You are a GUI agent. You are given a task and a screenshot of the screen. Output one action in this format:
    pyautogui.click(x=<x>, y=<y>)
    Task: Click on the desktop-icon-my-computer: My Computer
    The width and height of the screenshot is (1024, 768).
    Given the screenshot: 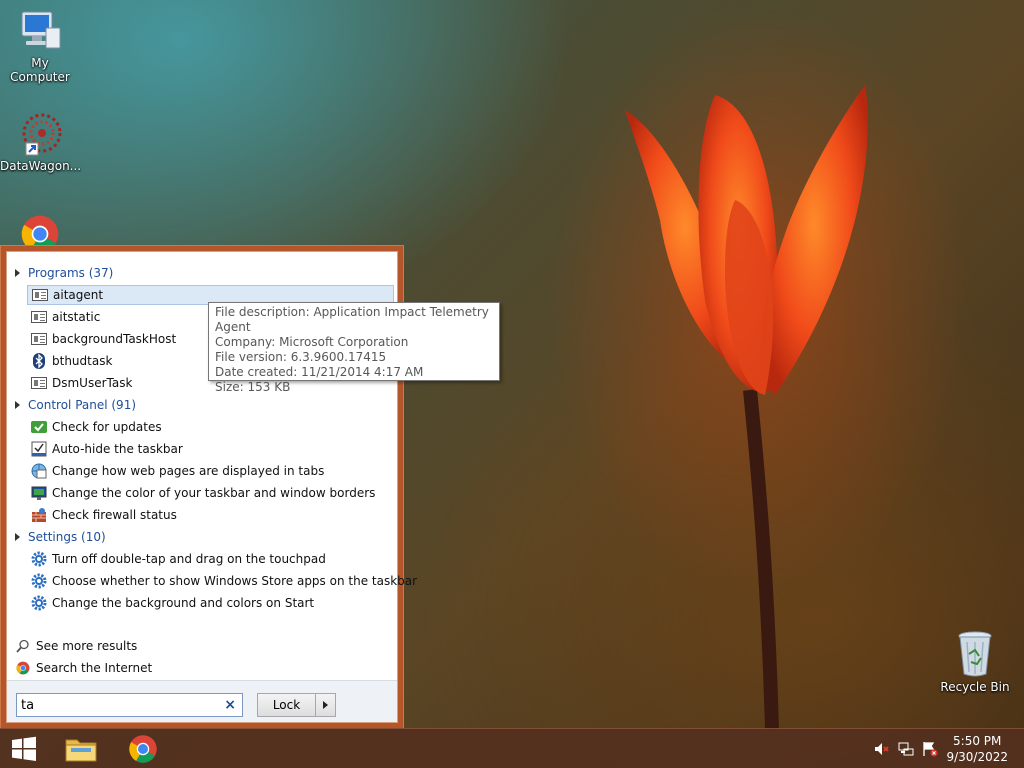 What is the action you would take?
    pyautogui.click(x=40, y=47)
    